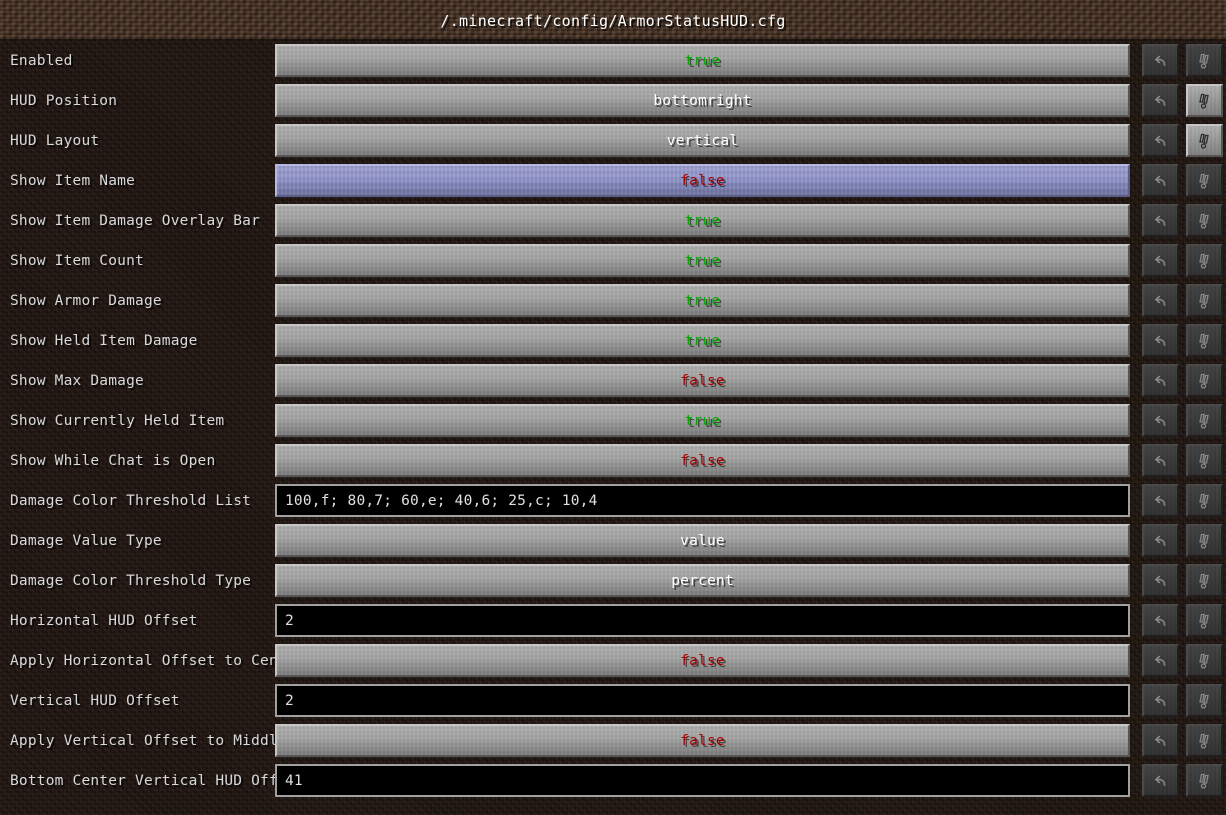 Image resolution: width=1226 pixels, height=815 pixels. I want to click on config-row-label: Show Item Damage Overlay Bar, so click(135, 221).